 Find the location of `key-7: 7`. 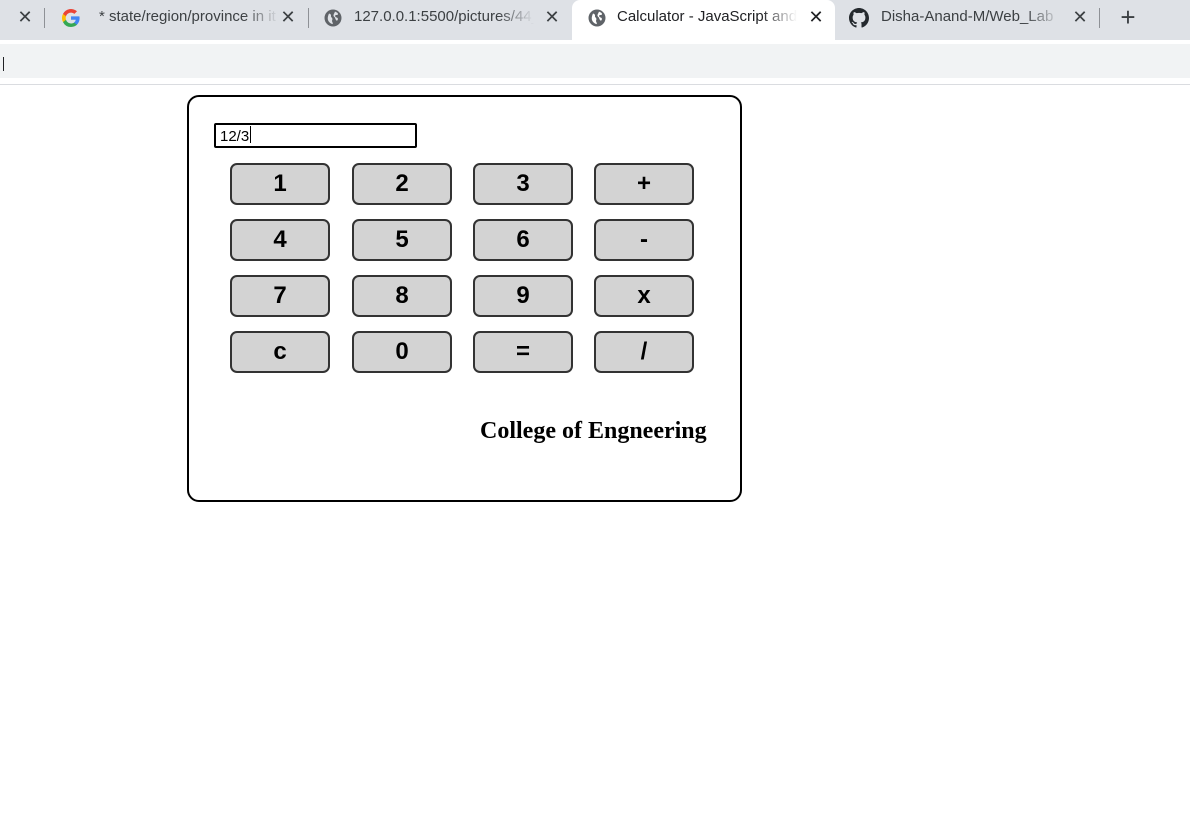

key-7: 7 is located at coordinates (280, 296).